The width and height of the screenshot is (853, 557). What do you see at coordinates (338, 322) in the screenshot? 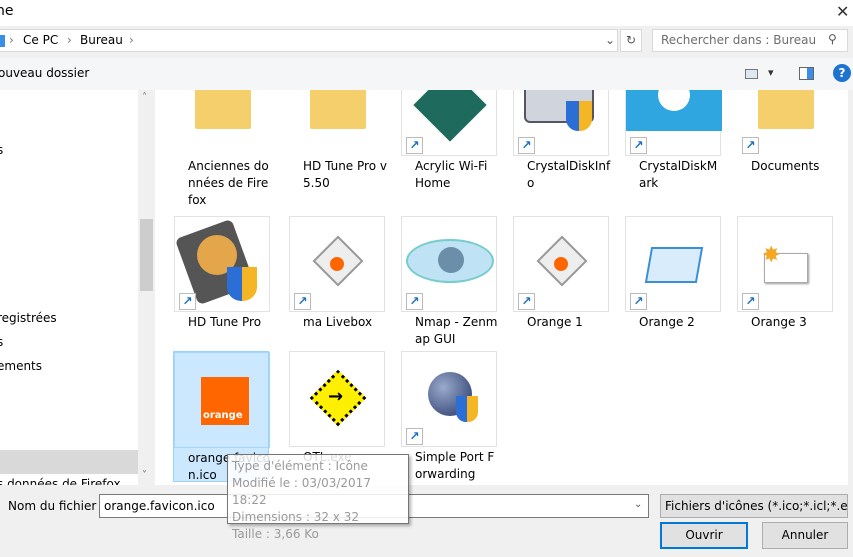
I see `file-name: ma Livebox` at bounding box center [338, 322].